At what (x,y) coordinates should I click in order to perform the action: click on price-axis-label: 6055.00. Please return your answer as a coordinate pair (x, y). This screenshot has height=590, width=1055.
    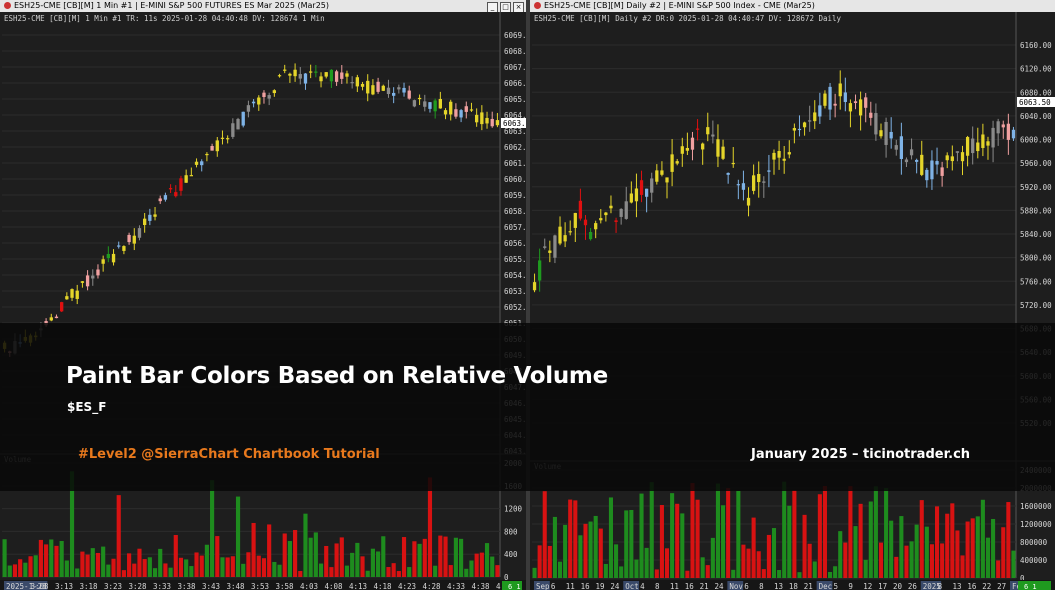
    Looking at the image, I should click on (515, 259).